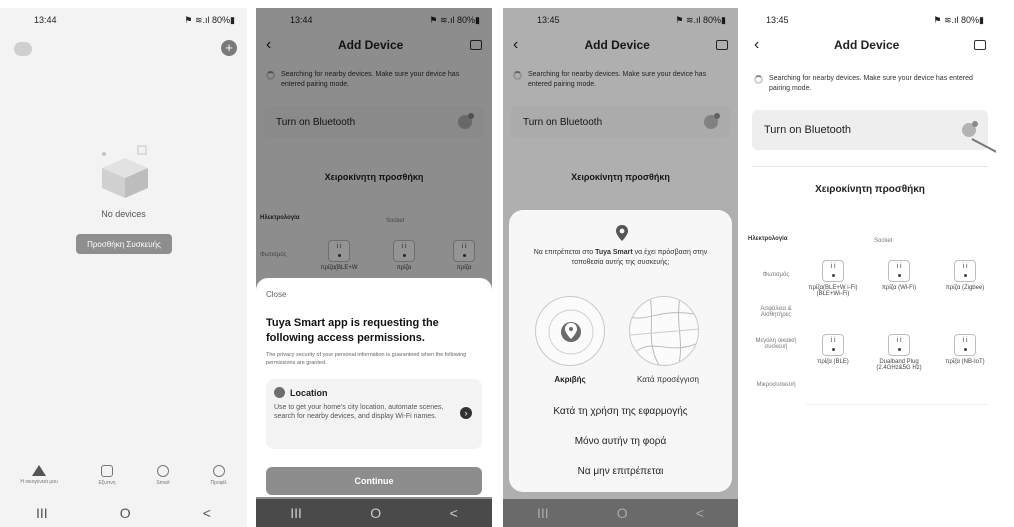  Describe the element at coordinates (756, 45) in the screenshot. I see `back-arrow-icon: ‹` at that location.